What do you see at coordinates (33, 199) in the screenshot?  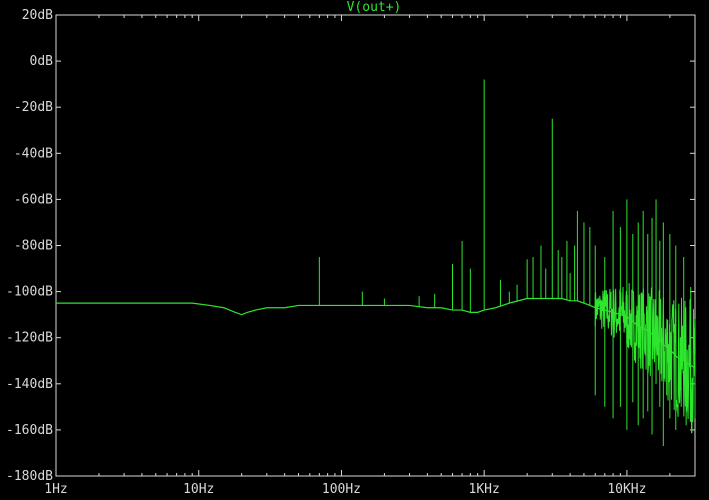 I see `y-tick-label: -60dB` at bounding box center [33, 199].